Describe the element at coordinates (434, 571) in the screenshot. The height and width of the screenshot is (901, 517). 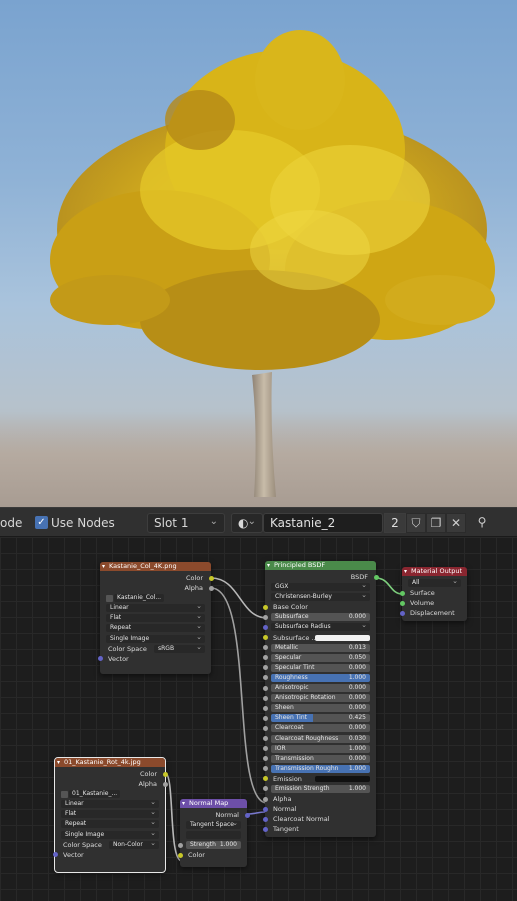
I see `node-title: Material Output` at that location.